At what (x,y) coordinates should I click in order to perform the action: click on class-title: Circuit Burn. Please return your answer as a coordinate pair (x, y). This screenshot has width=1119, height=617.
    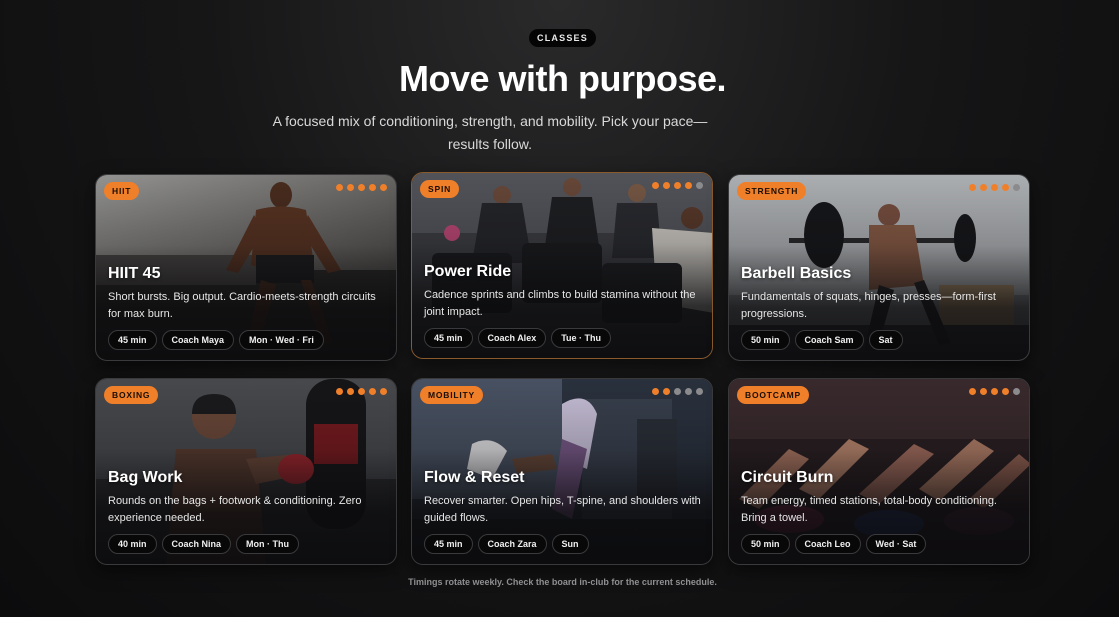
    Looking at the image, I should click on (787, 477).